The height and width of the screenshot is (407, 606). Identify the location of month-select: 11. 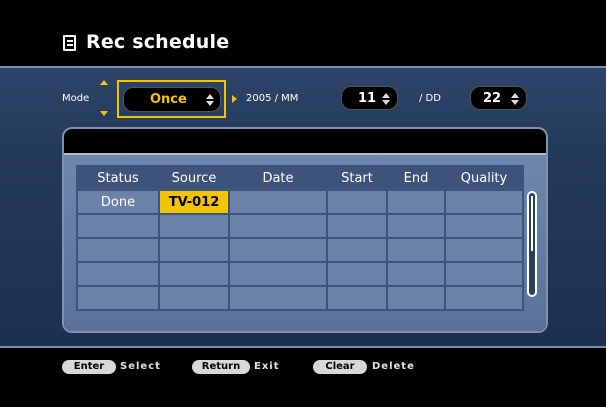
(369, 98).